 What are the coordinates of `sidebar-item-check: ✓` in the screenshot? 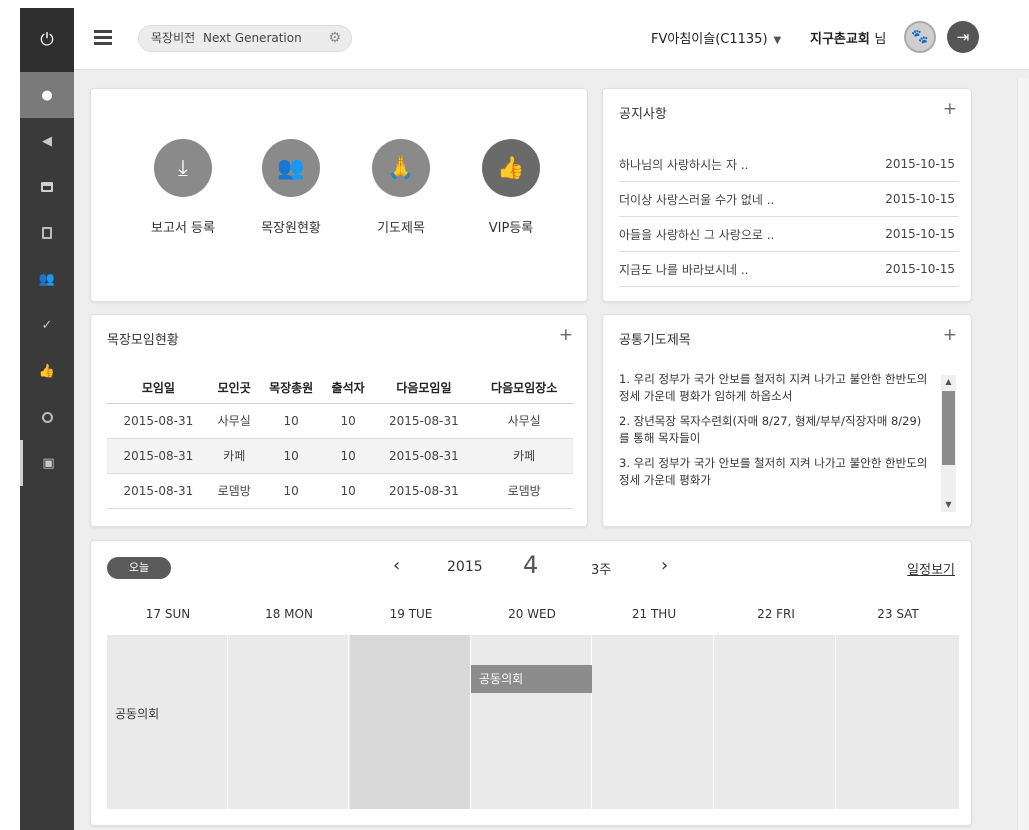 It's located at (47, 325).